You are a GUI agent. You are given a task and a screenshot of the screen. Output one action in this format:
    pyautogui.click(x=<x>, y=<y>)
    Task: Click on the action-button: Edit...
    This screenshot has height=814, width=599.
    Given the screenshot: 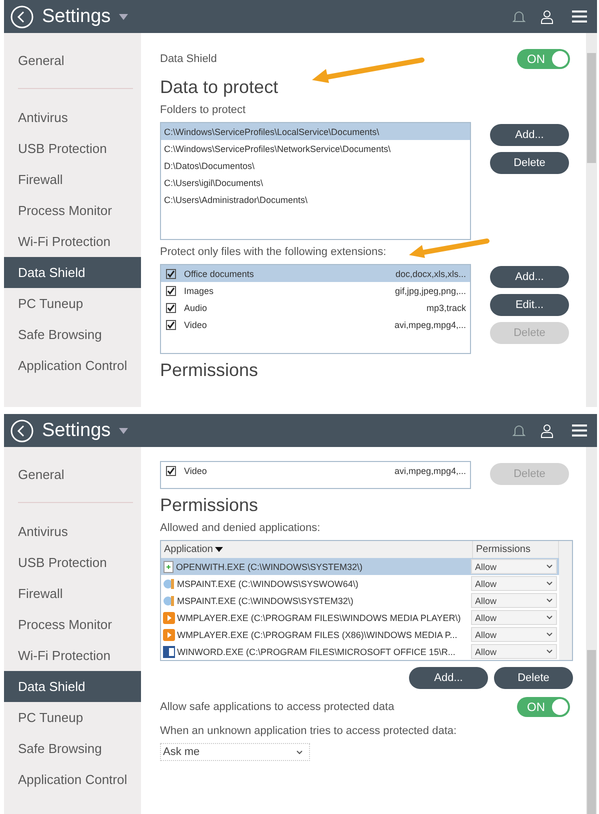 What is the action you would take?
    pyautogui.click(x=529, y=305)
    